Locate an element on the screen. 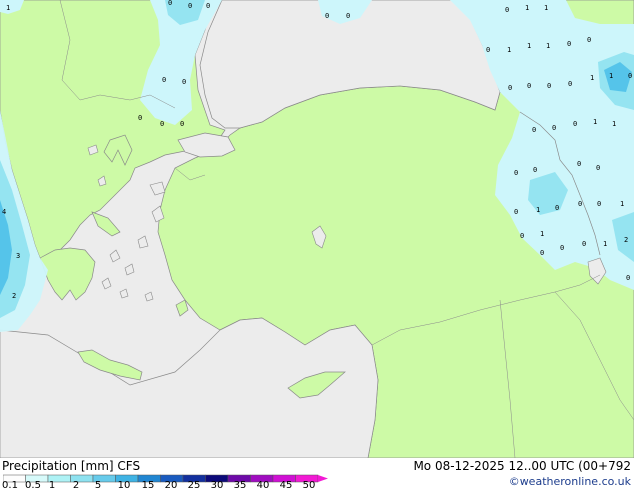 Image resolution: width=634 pixels, height=491 pixels. scale-tick-label: 40 is located at coordinates (263, 485).